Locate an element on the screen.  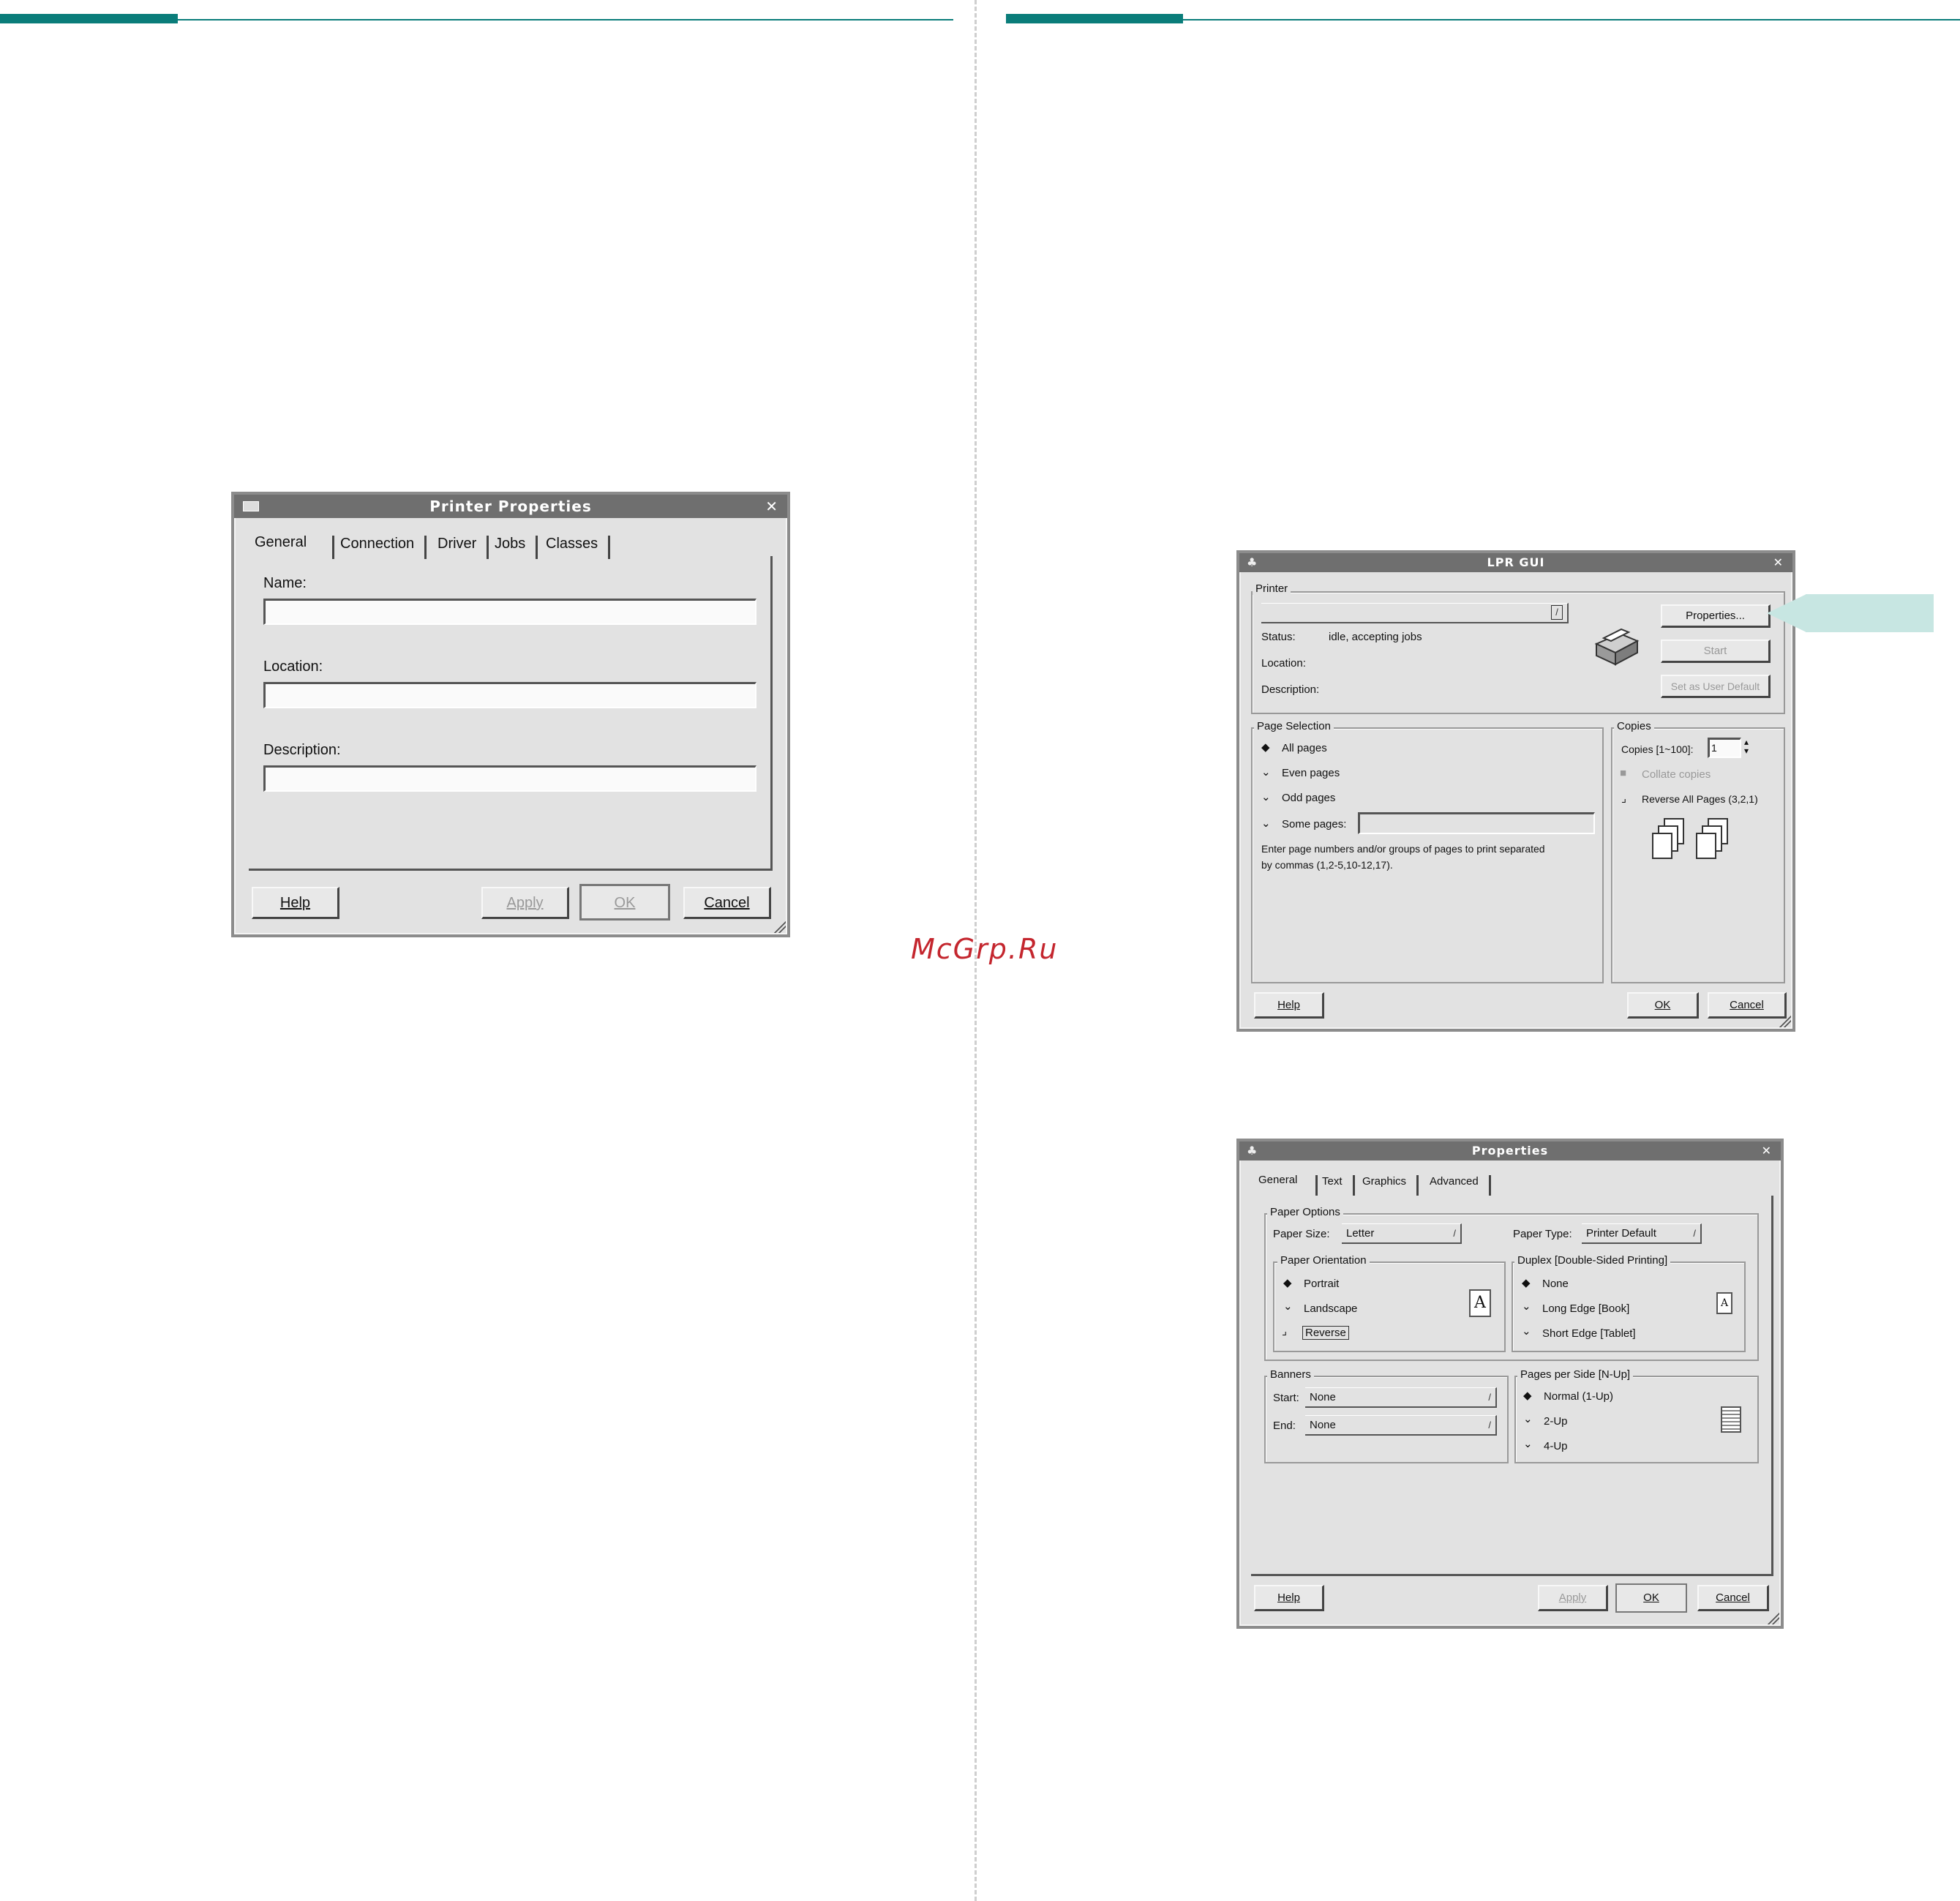
status-label: Status: is located at coordinates (1278, 637).